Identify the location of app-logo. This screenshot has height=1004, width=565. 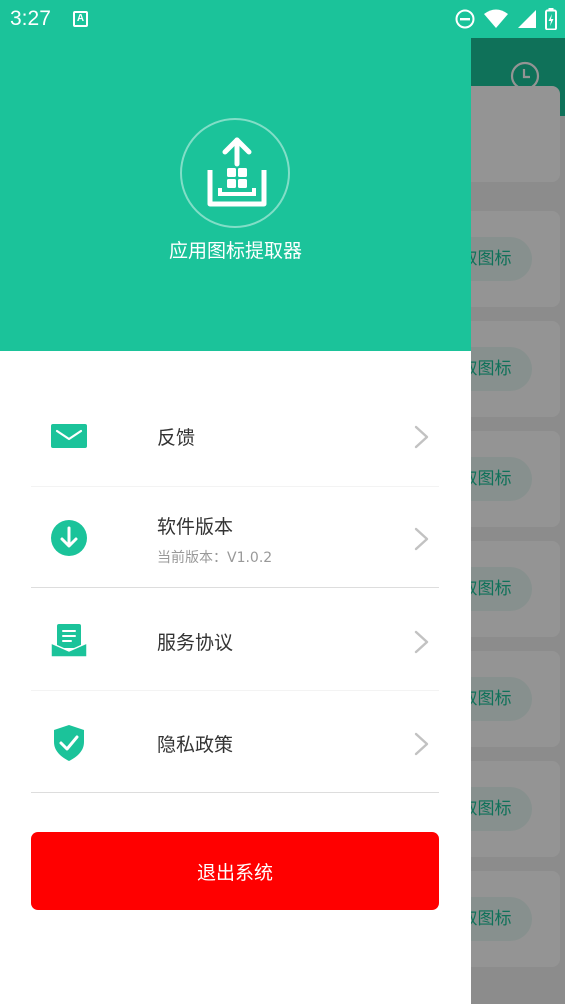
(235, 173).